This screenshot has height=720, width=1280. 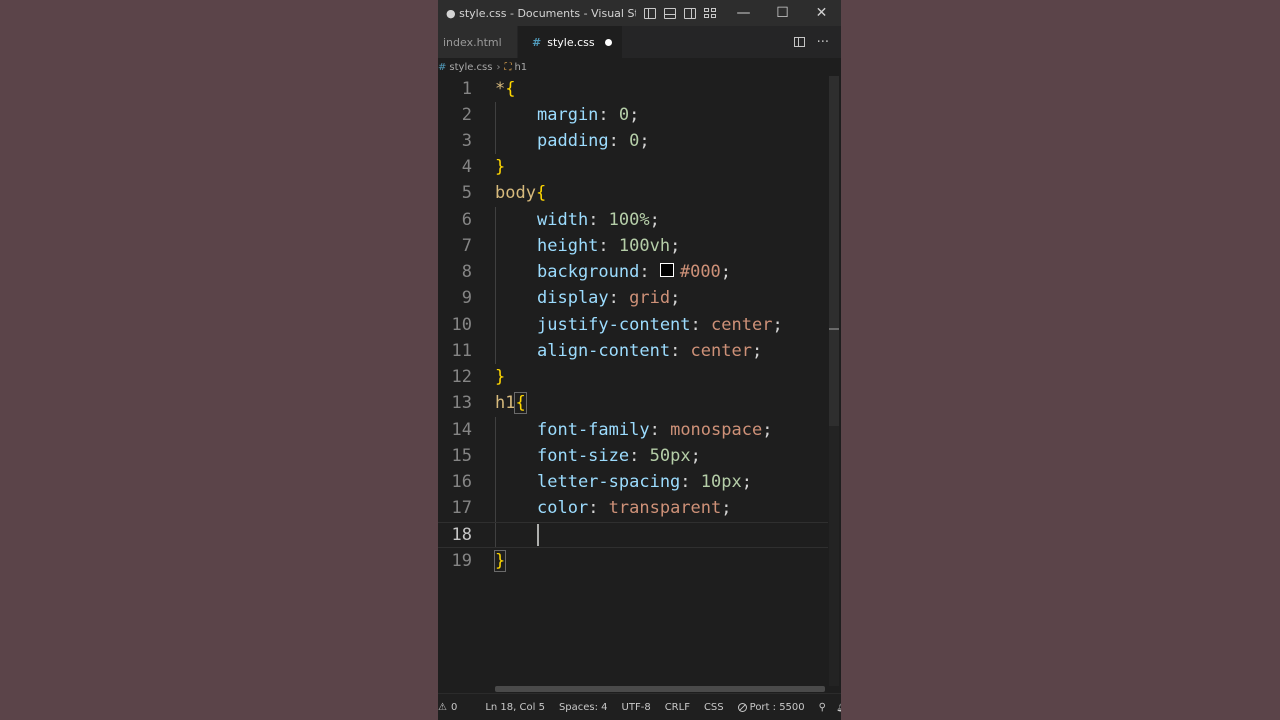 I want to click on code-line: 2 margin: 0;, so click(x=633, y=115).